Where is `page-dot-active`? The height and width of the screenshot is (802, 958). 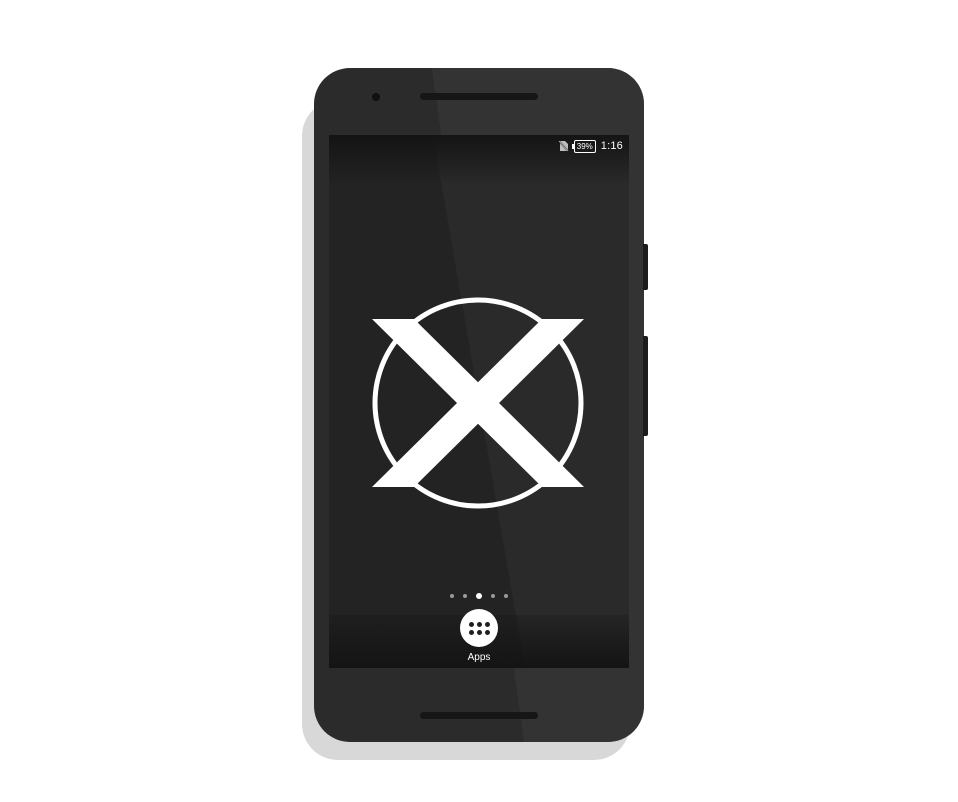 page-dot-active is located at coordinates (479, 596).